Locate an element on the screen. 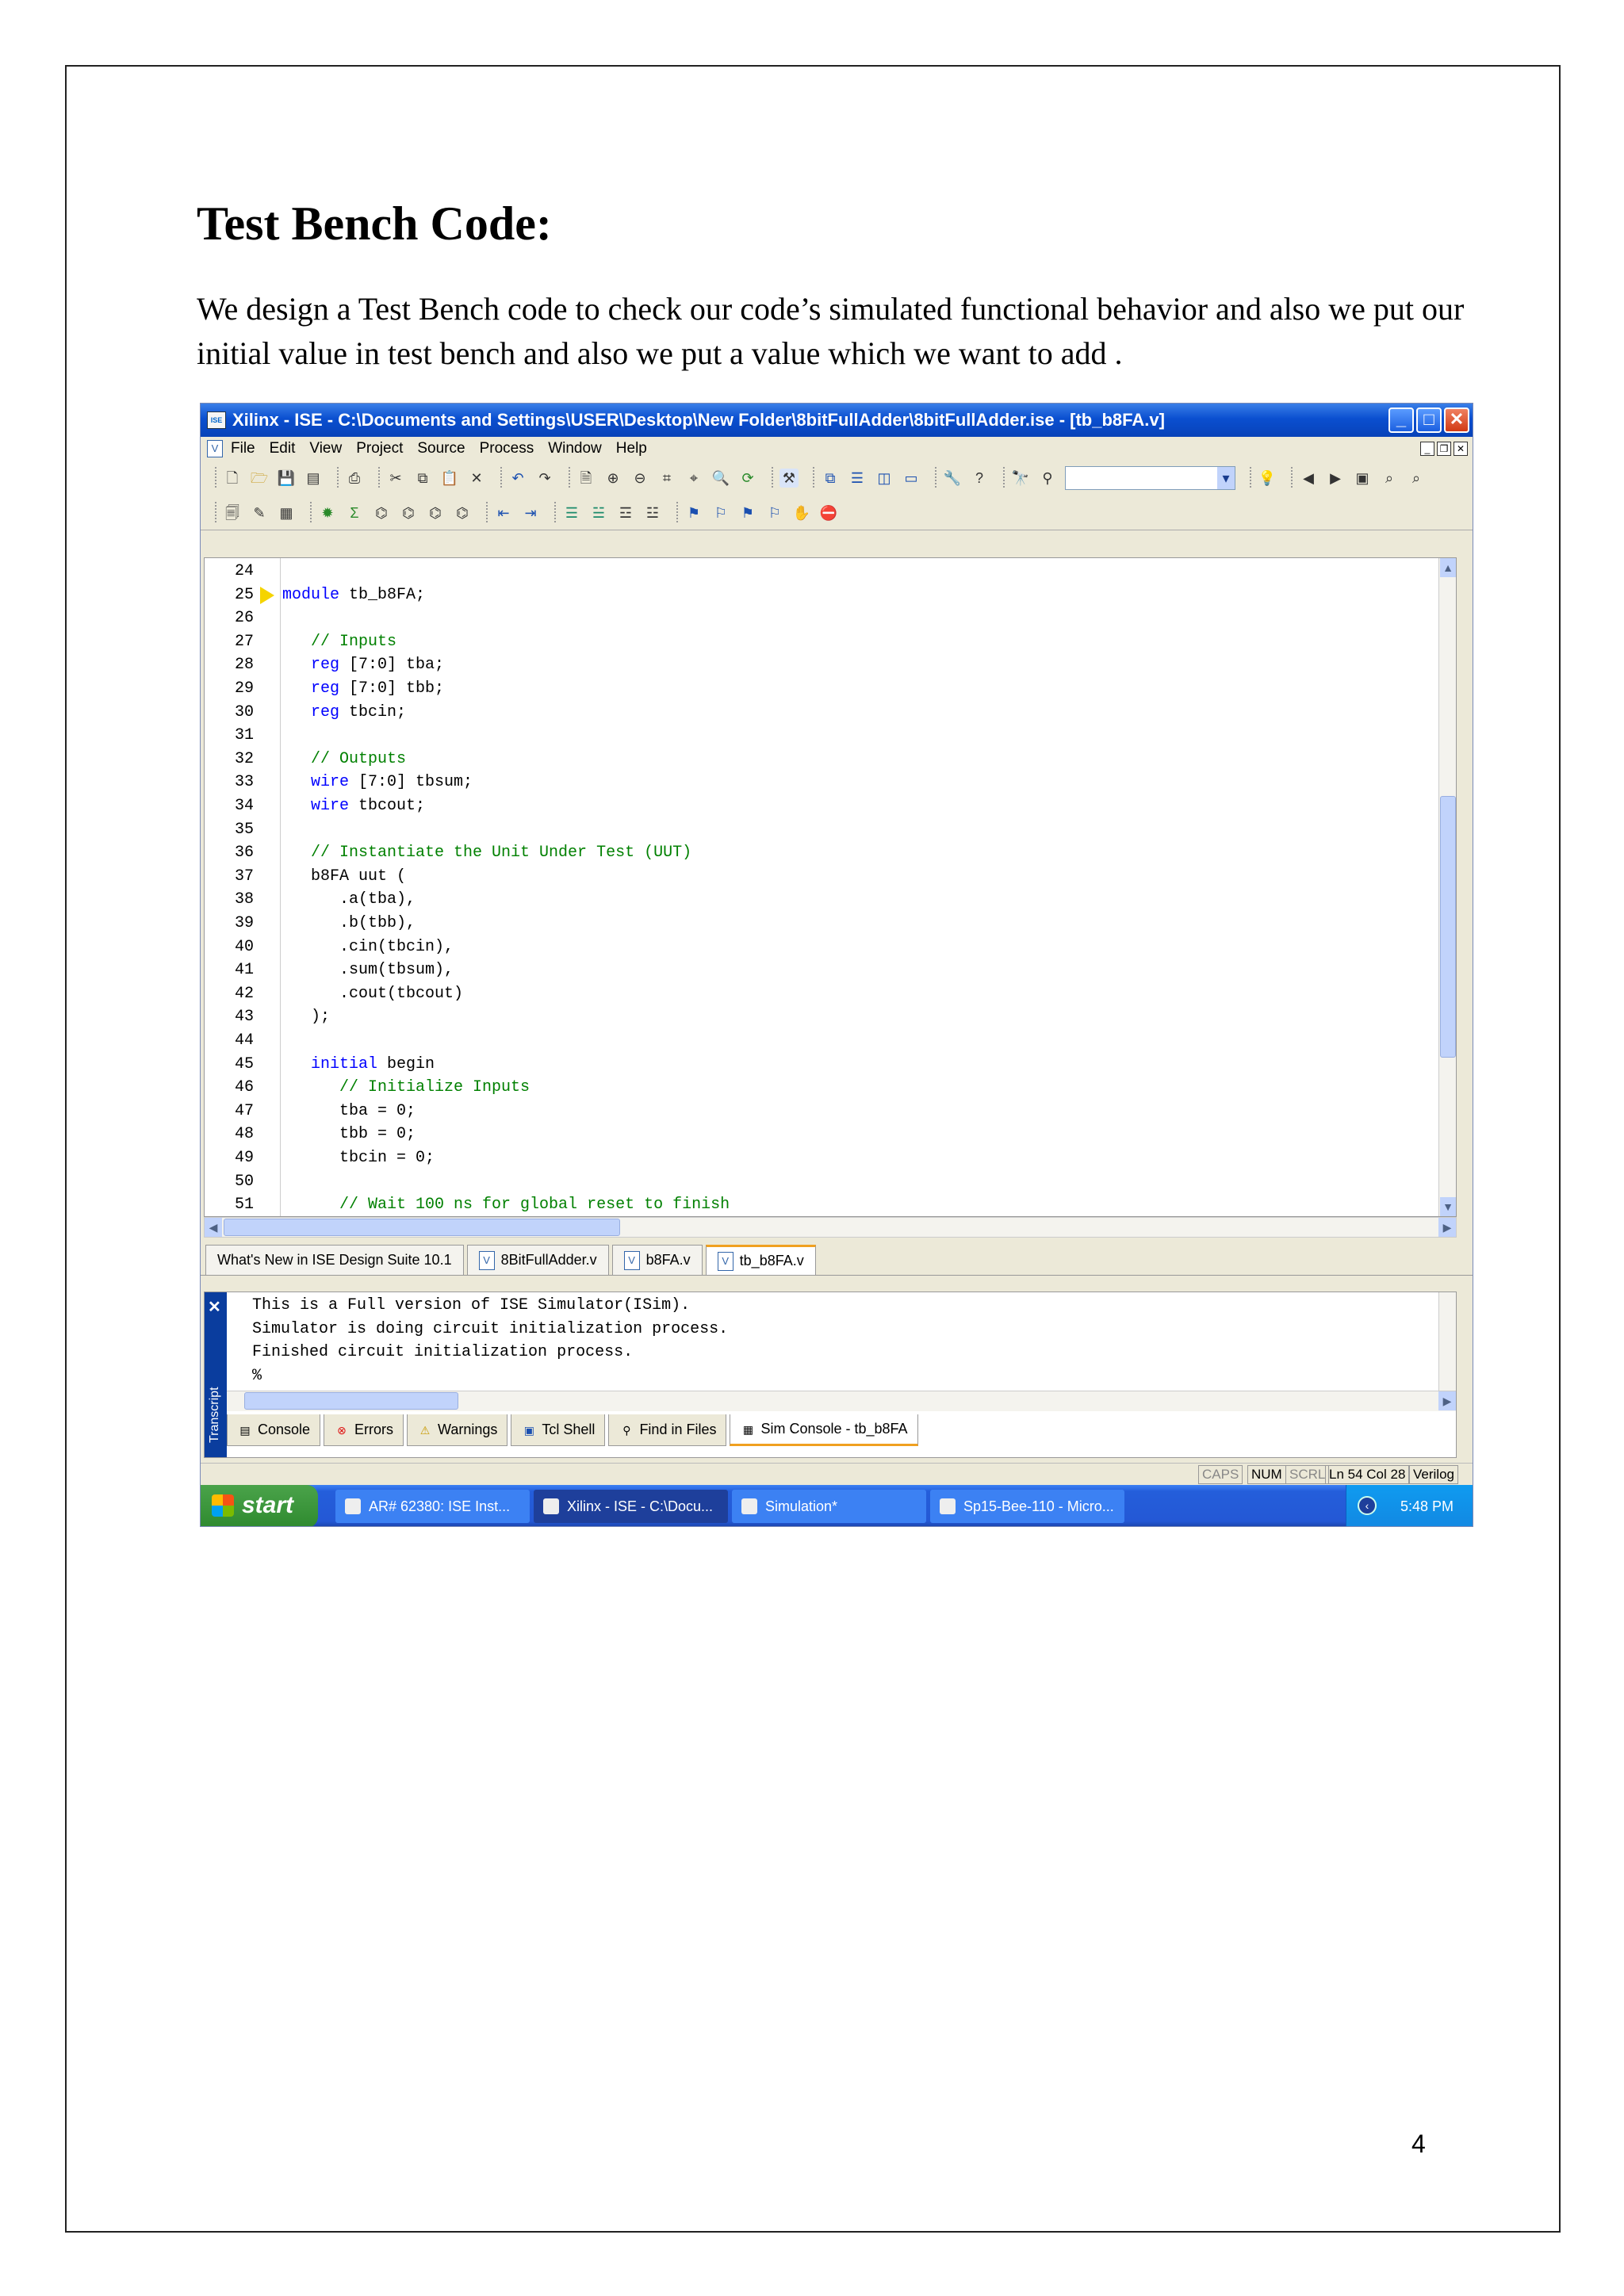 The image size is (1624, 2296). menu-help: Help is located at coordinates (631, 449).